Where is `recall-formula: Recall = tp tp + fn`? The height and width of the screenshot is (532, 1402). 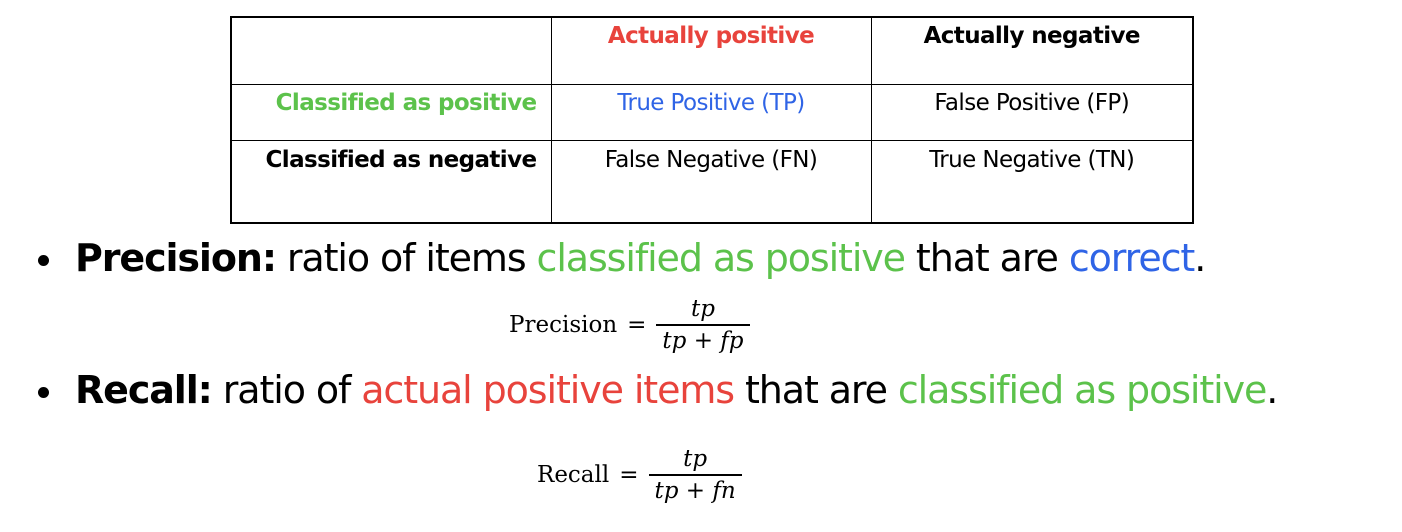
recall-formula: Recall = tp tp + fn is located at coordinates (639, 475).